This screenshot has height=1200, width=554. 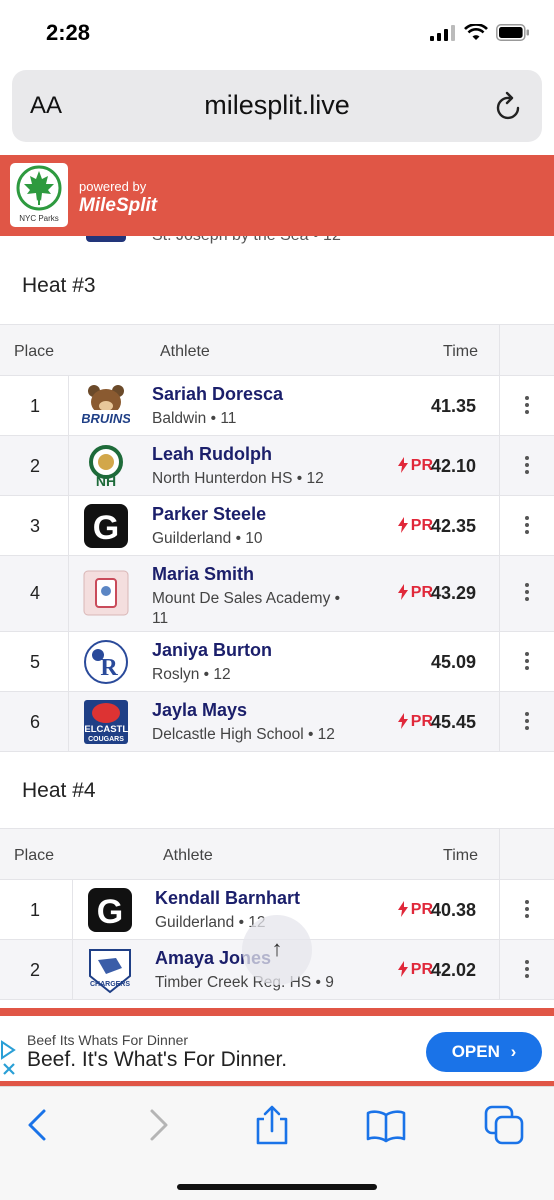 I want to click on ad-choices-icon, so click(x=11, y=1060).